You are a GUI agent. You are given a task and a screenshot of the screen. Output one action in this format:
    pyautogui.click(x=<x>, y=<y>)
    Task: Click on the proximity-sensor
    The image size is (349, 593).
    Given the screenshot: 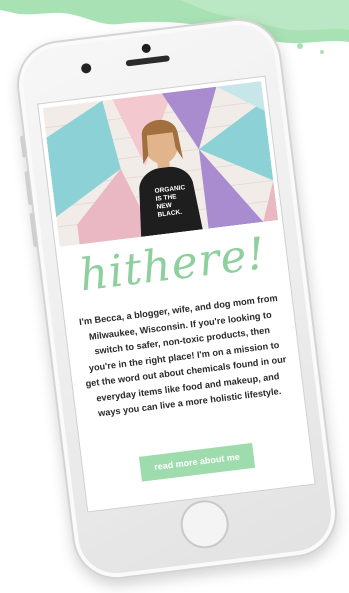 What is the action you would take?
    pyautogui.click(x=86, y=68)
    